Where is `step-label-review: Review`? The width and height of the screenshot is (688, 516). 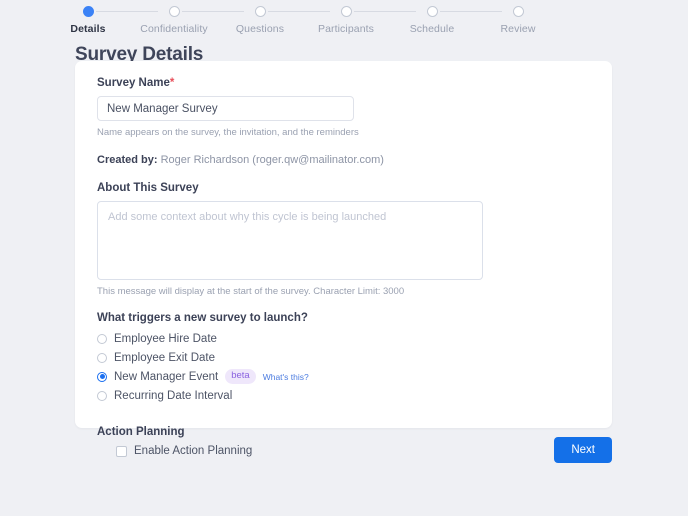 step-label-review: Review is located at coordinates (518, 29).